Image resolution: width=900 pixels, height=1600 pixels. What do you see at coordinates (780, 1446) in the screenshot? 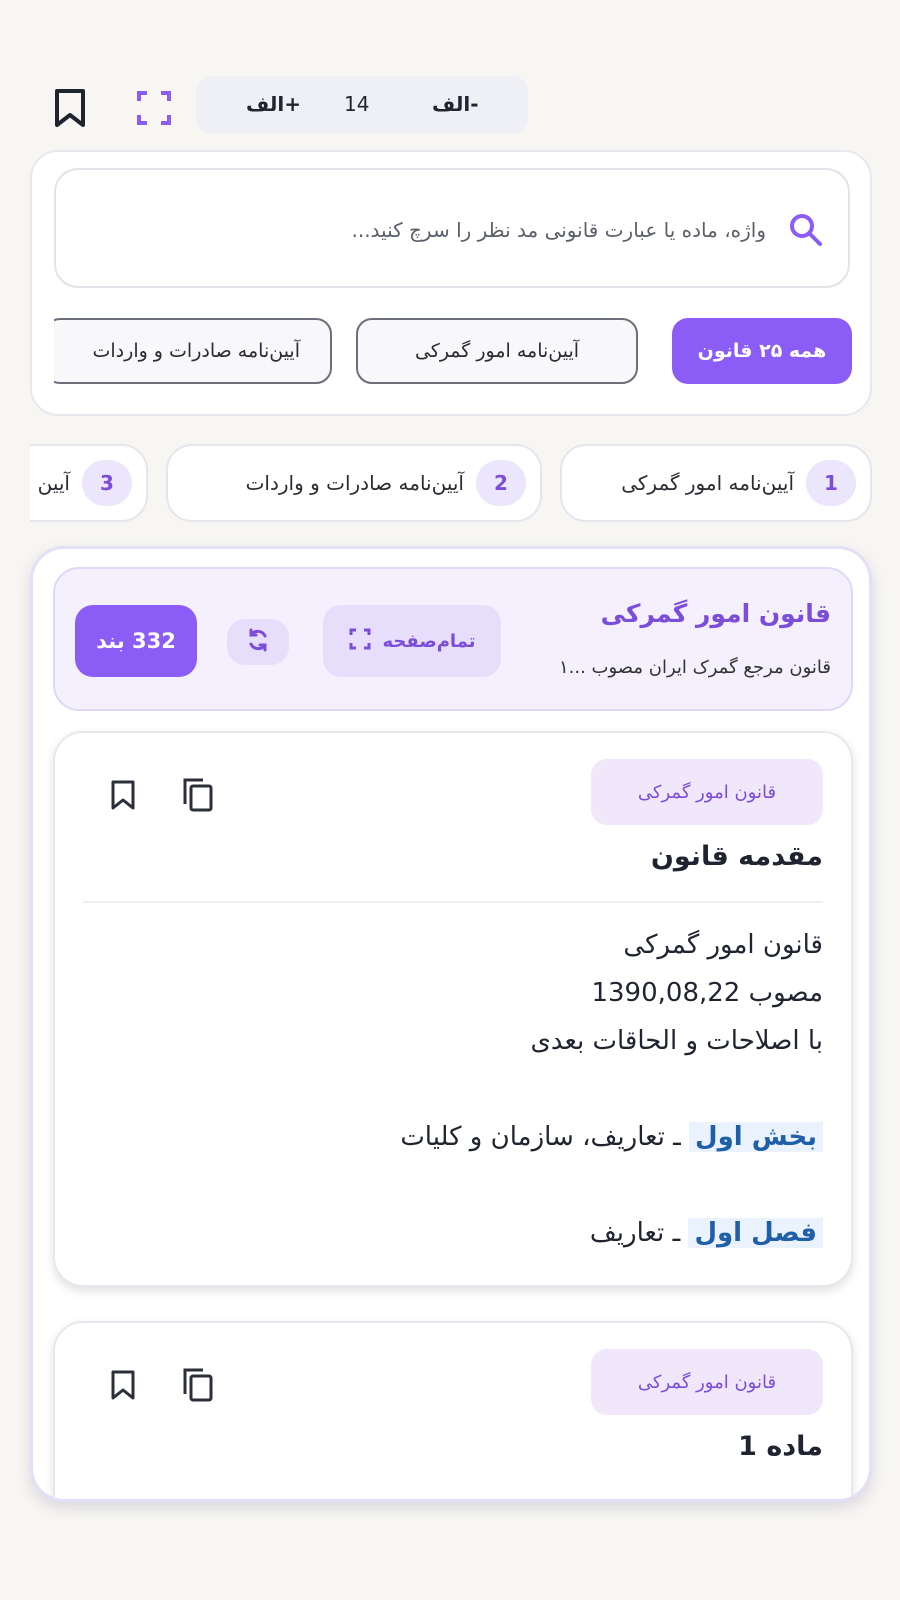
I see `article-title: ماده 1` at bounding box center [780, 1446].